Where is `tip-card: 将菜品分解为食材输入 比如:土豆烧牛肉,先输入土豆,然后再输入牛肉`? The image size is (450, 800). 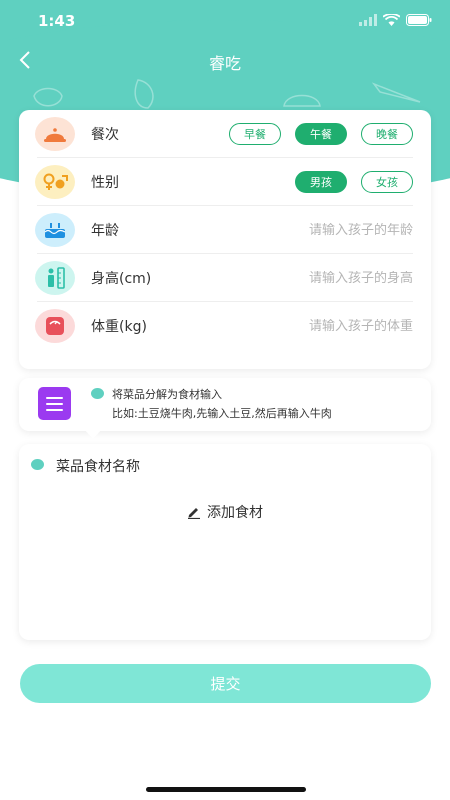
tip-card: 将菜品分解为食材输入 比如:土豆烧牛肉,先输入土豆,然后再输入牛肉 is located at coordinates (225, 404).